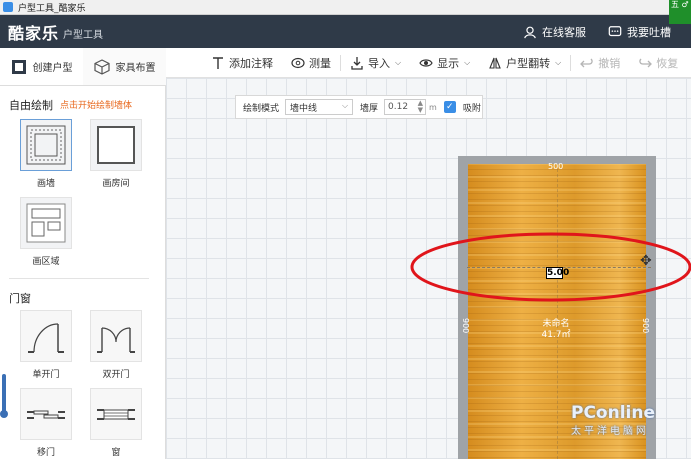 Image resolution: width=691 pixels, height=459 pixels. Describe the element at coordinates (4, 414) in the screenshot. I see `sidebar-scroll-knob` at that location.